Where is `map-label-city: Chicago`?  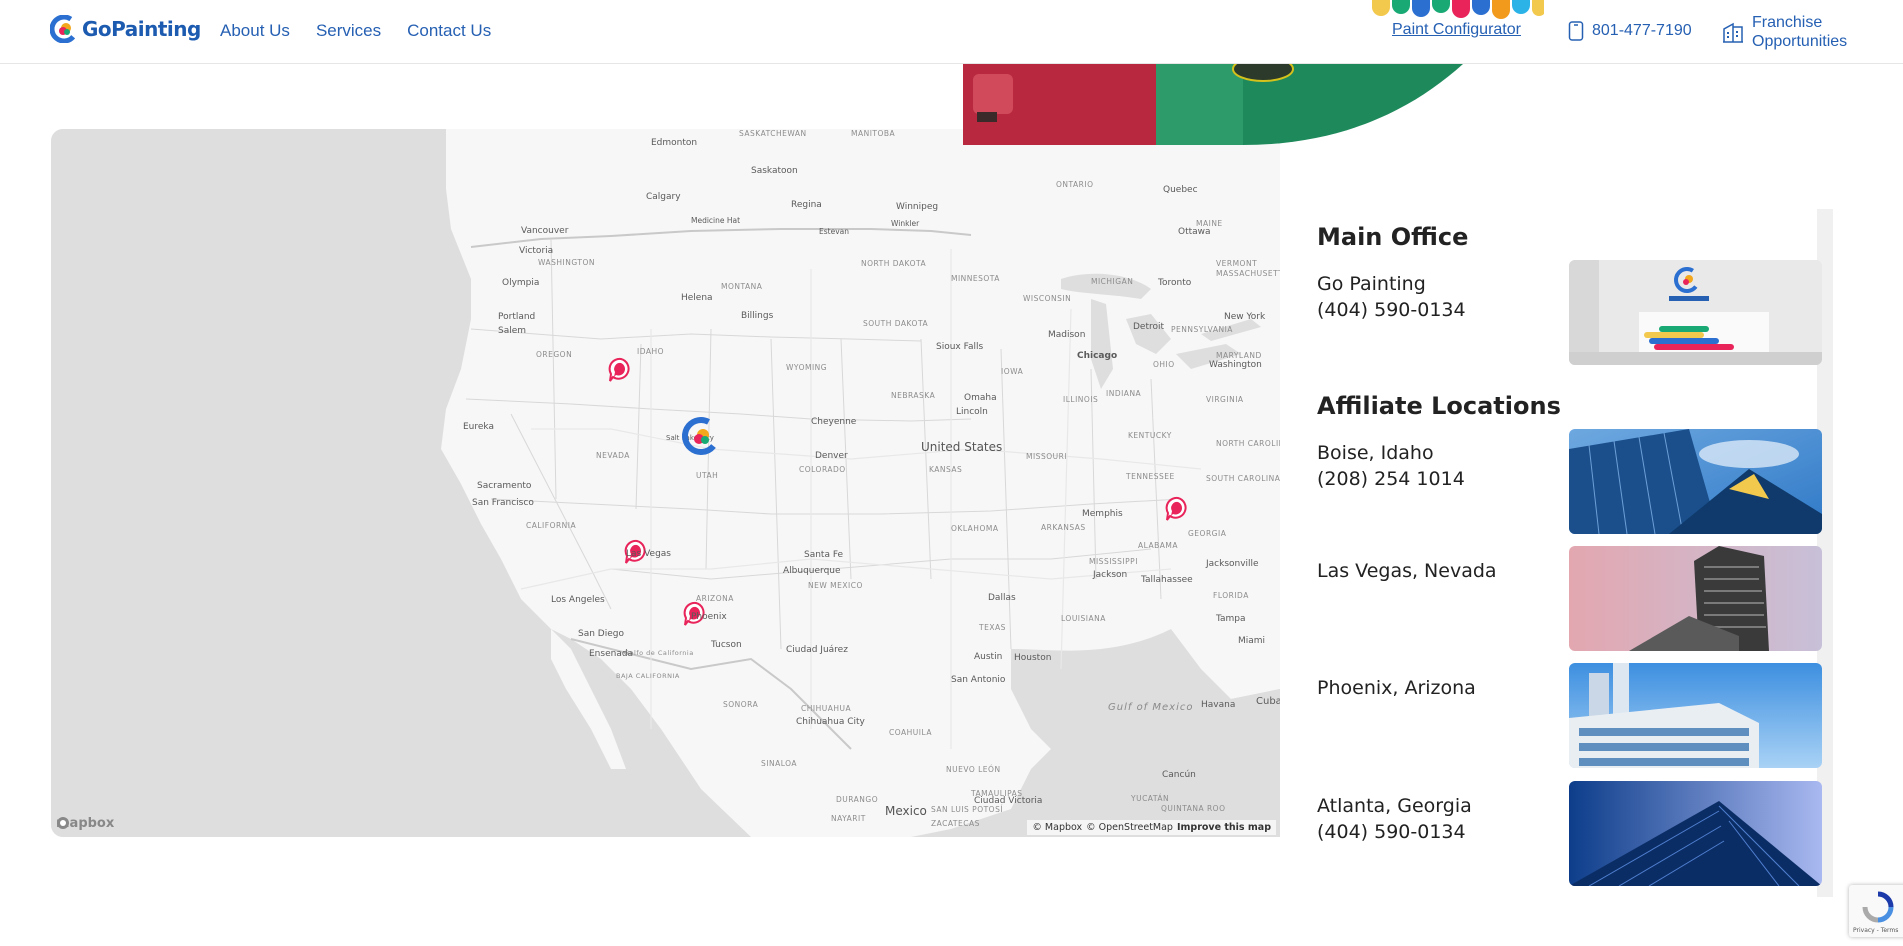 map-label-city: Chicago is located at coordinates (1097, 356).